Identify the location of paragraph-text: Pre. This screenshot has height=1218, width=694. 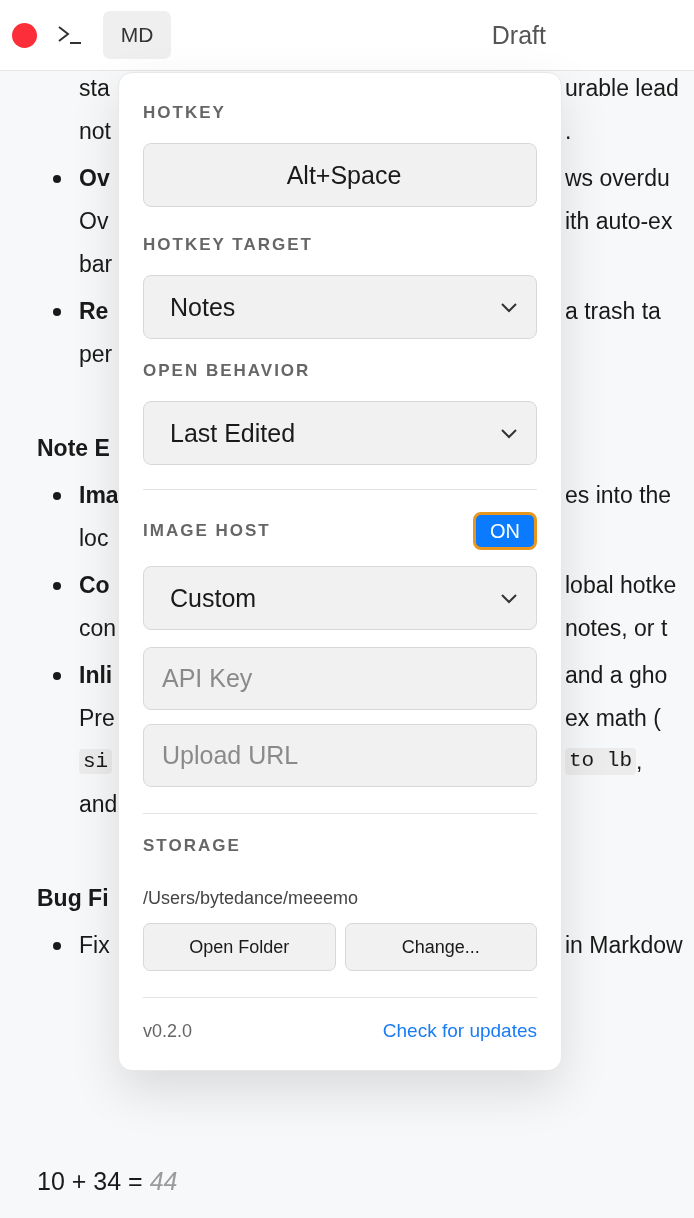
(97, 718).